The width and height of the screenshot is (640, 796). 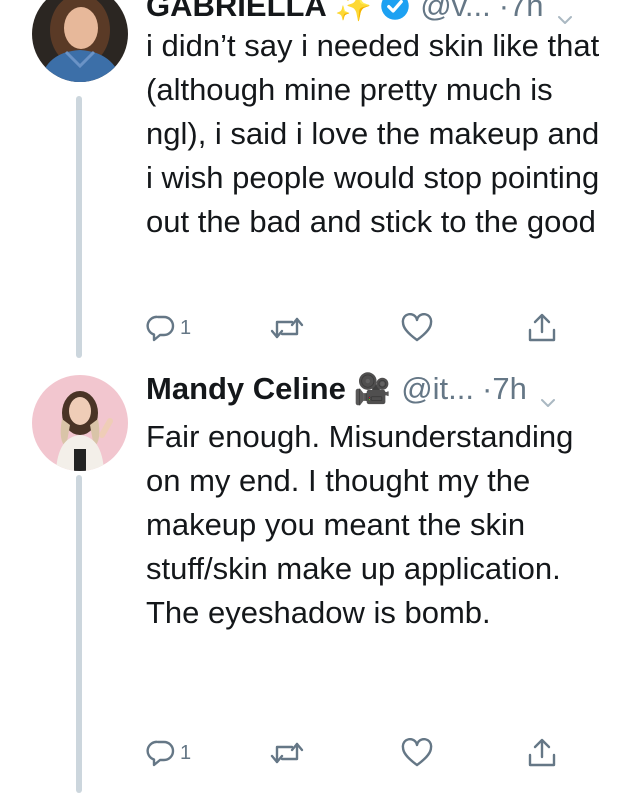 I want to click on sparkles-emoji: ✨, so click(x=353, y=11).